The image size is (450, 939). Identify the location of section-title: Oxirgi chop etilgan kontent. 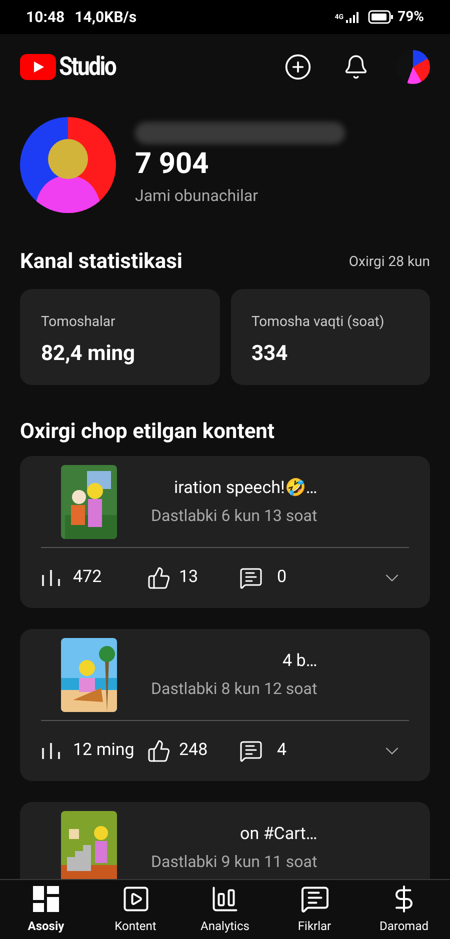
(148, 432).